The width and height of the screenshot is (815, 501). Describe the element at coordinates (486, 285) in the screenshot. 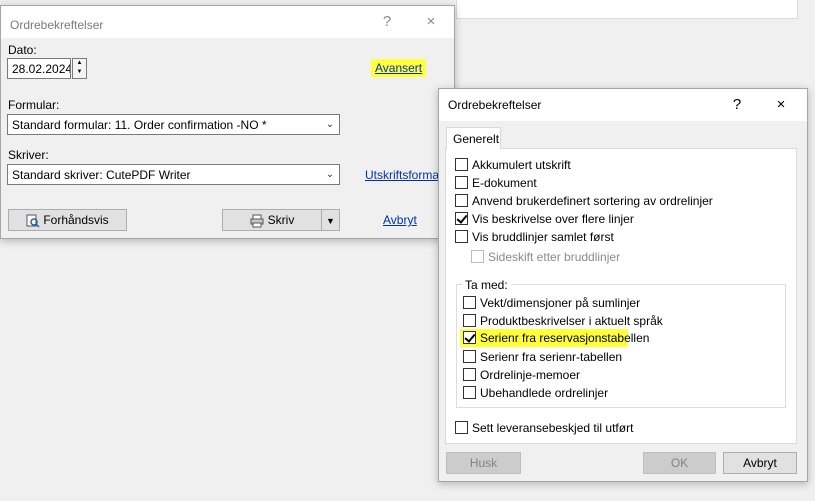

I see `include-group-title: Ta med:` at that location.